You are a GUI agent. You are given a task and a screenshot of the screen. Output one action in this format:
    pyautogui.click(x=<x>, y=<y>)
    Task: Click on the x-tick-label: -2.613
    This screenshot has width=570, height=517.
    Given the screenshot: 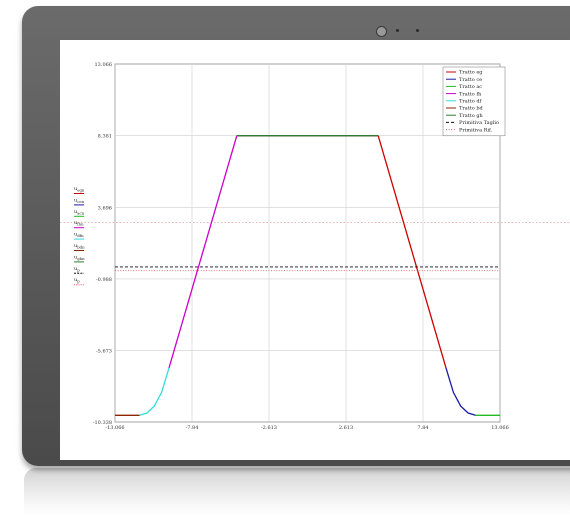 What is the action you would take?
    pyautogui.click(x=269, y=428)
    